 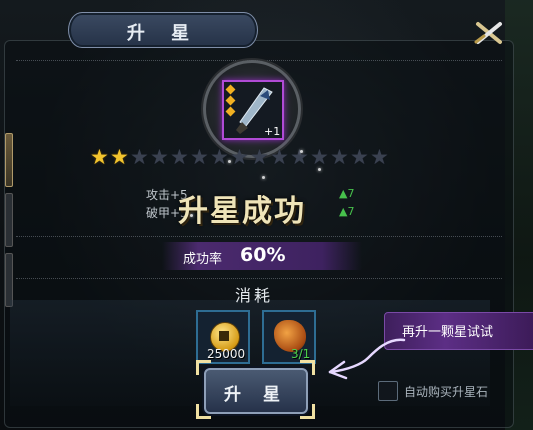 I want to click on item-level-badge: +1, so click(x=272, y=131).